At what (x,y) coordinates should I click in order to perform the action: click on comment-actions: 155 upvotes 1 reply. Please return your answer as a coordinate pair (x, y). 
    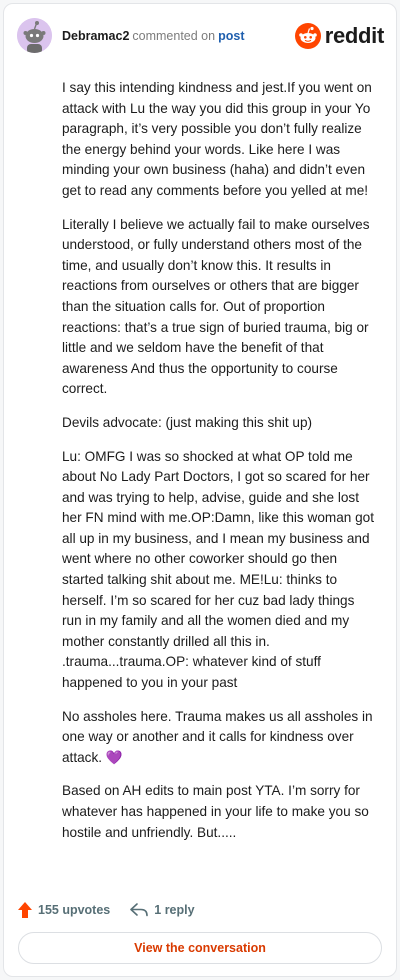
    Looking at the image, I should click on (106, 910).